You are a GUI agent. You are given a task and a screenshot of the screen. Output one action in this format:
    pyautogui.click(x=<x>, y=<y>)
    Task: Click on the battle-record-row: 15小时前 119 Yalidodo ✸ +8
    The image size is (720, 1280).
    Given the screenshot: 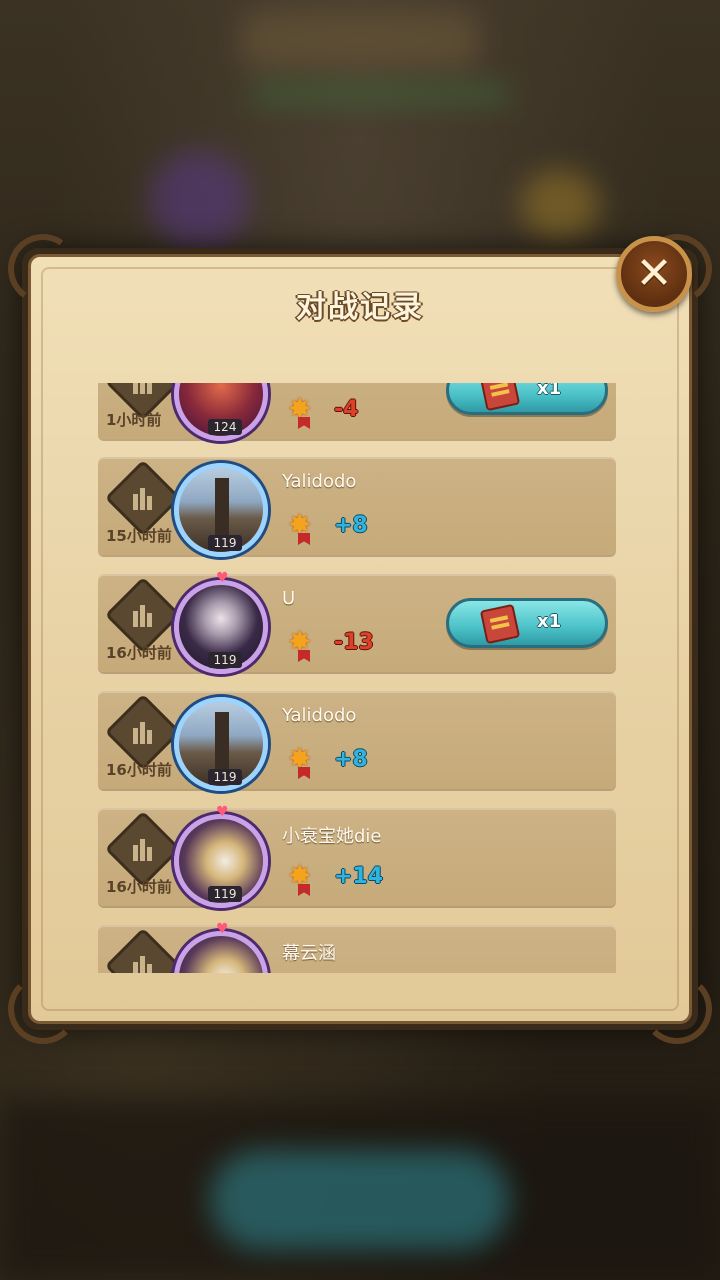 What is the action you would take?
    pyautogui.click(x=357, y=507)
    